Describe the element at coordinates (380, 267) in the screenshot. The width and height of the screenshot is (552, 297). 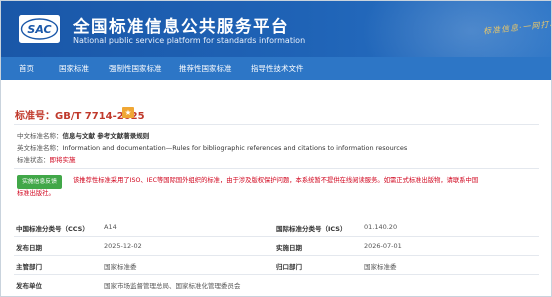
I see `responsible-dept-value: 国家标准委` at that location.